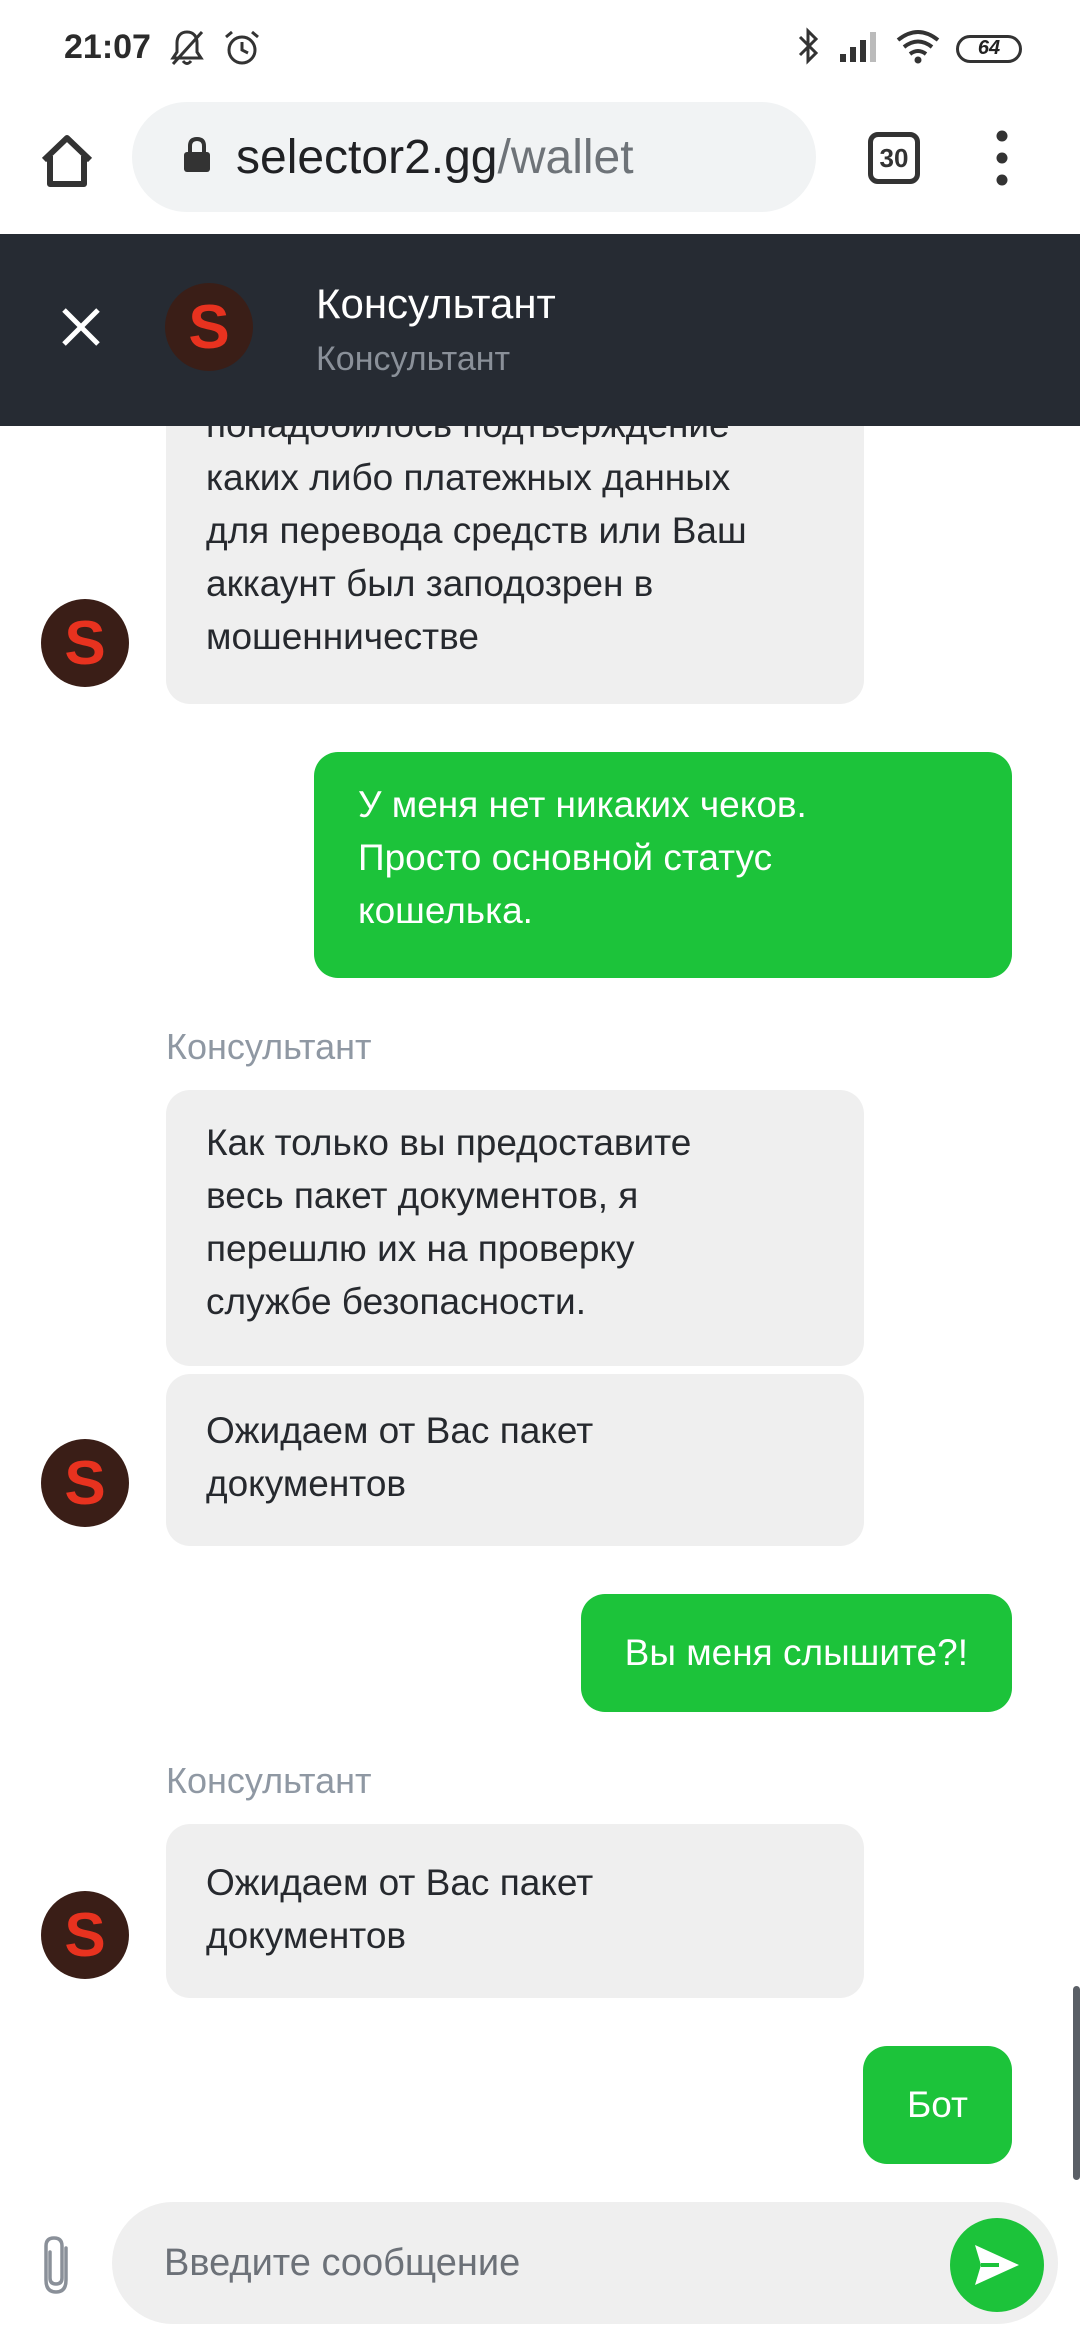 This screenshot has width=1080, height=2340. I want to click on user-message: Бот, so click(937, 2105).